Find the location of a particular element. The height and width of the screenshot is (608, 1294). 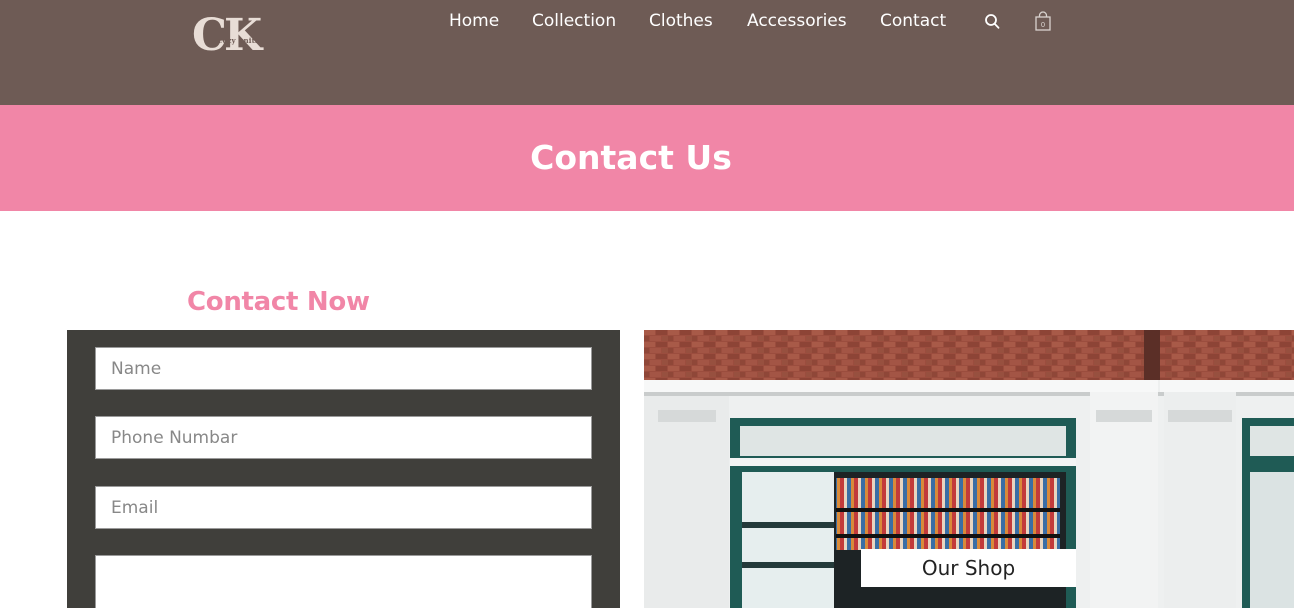

logo-tagline: cozy knits is located at coordinates (239, 40).